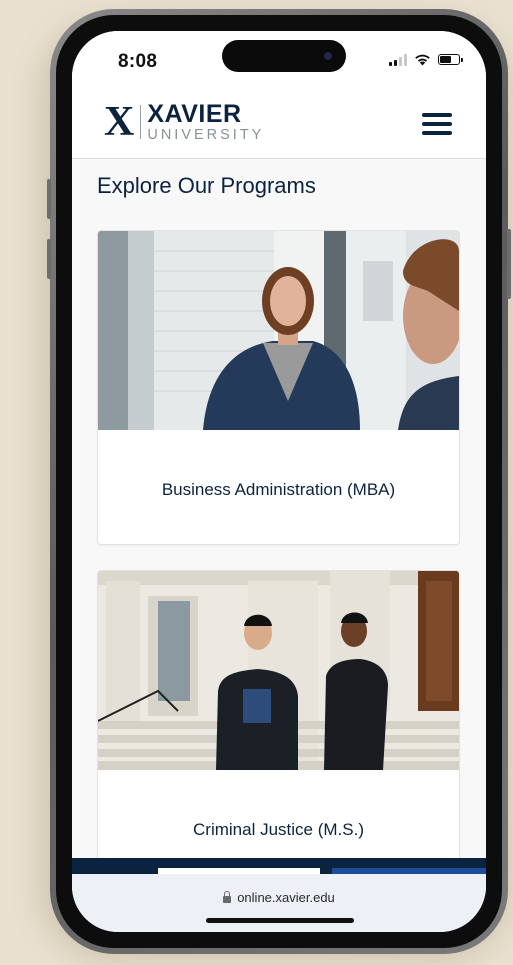 This screenshot has height=965, width=513. I want to click on power-button, so click(509, 264).